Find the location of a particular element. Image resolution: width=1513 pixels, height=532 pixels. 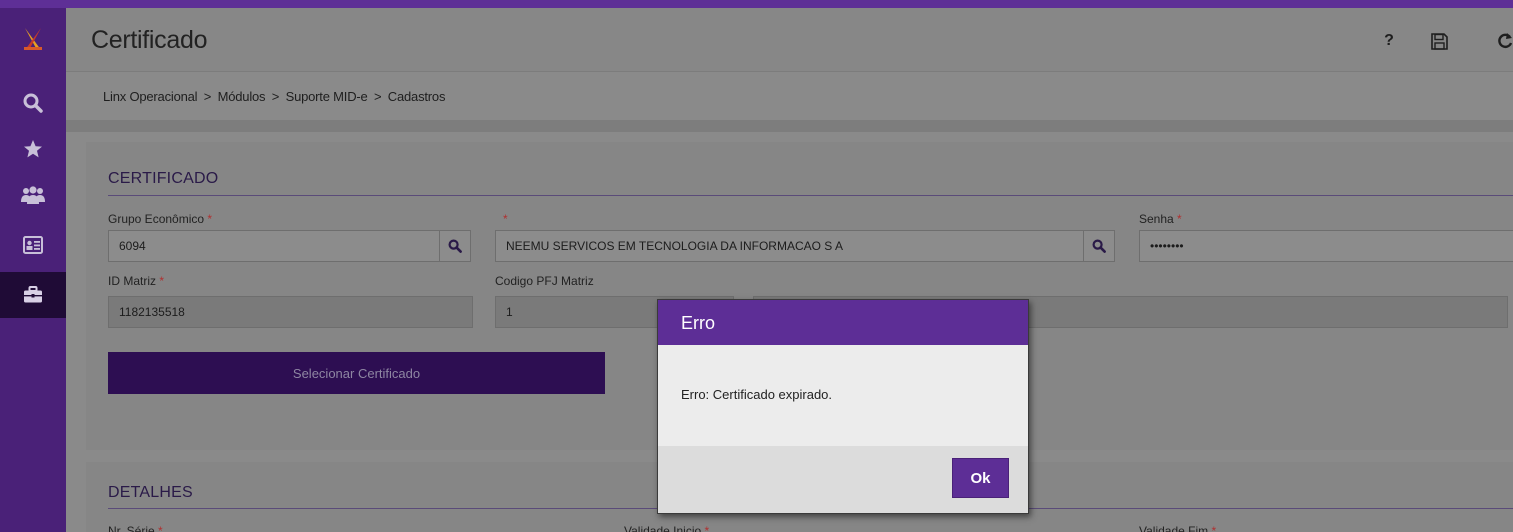

empresa-search-button is located at coordinates (1099, 246).